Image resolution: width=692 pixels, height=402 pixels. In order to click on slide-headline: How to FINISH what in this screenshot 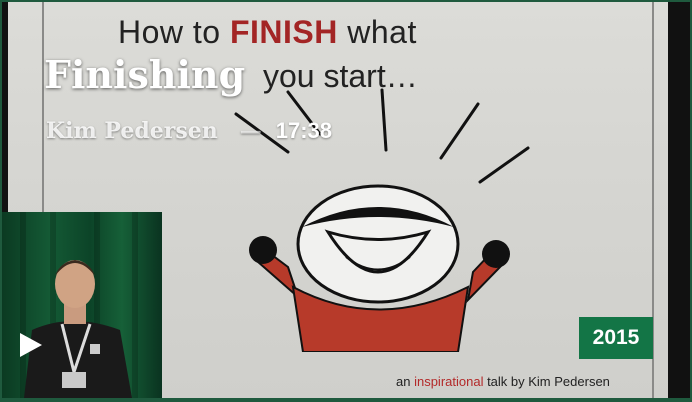, I will do `click(267, 32)`.